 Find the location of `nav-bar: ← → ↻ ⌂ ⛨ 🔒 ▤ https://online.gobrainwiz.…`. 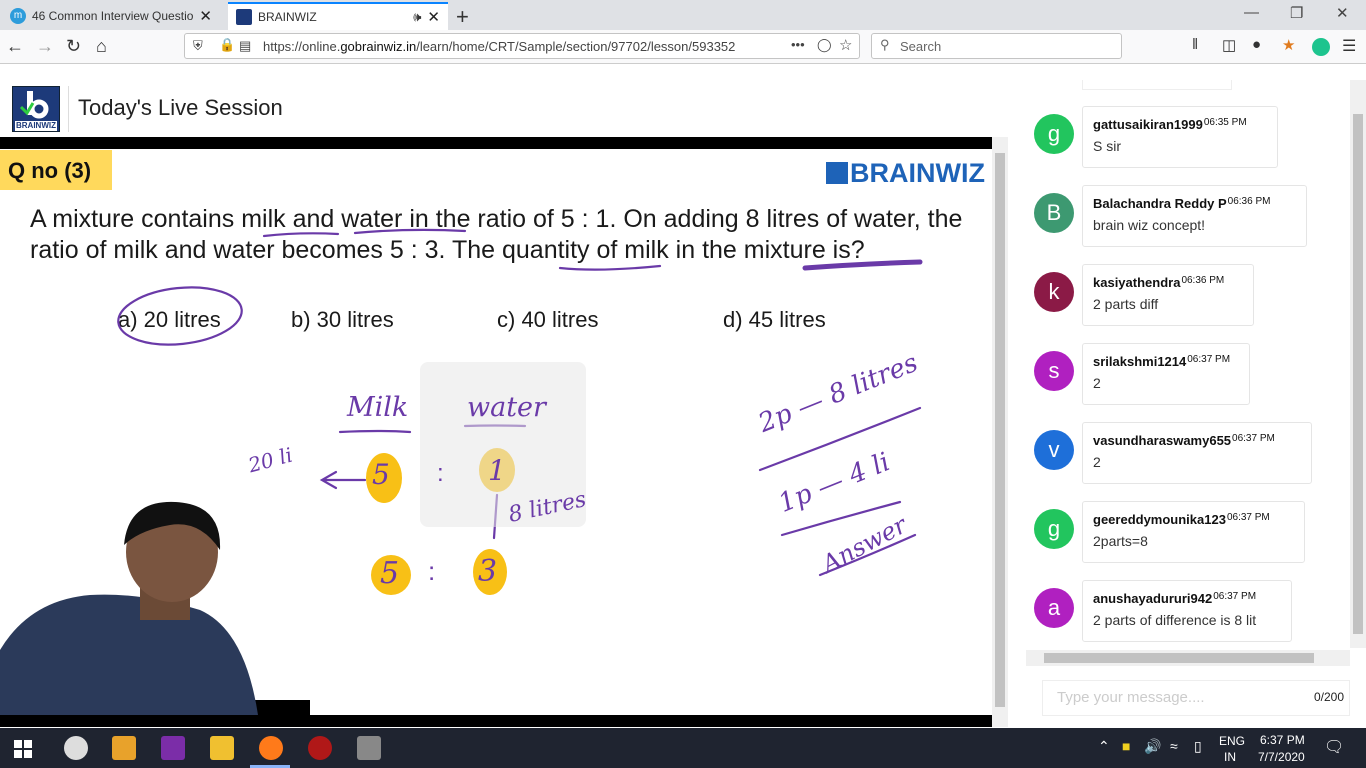

nav-bar: ← → ↻ ⌂ ⛨ 🔒 ▤ https://online.gobrainwiz.… is located at coordinates (683, 47).